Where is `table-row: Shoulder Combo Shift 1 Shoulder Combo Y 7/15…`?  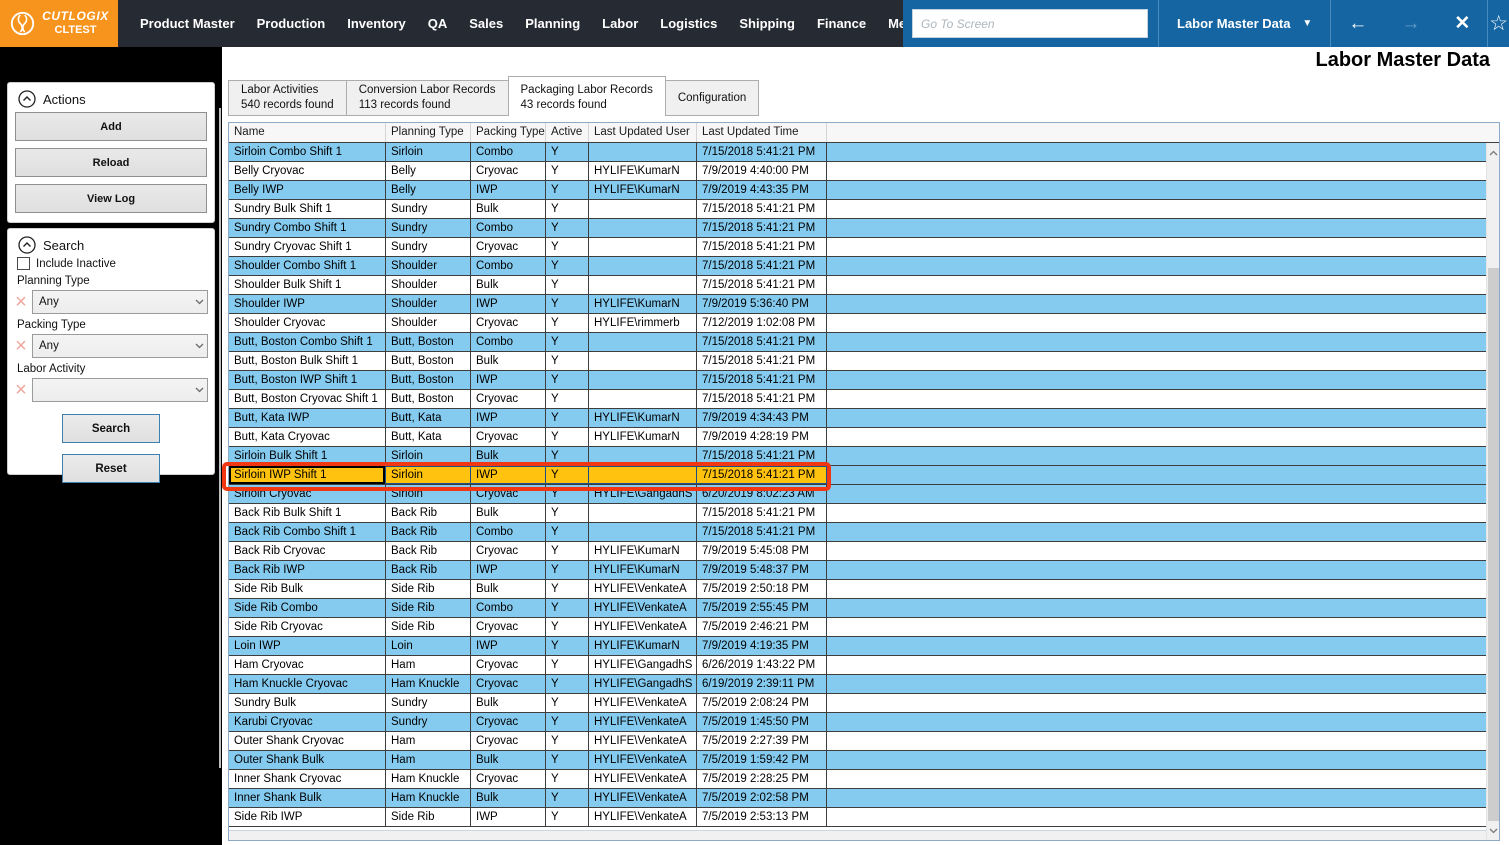 table-row: Shoulder Combo Shift 1 Shoulder Combo Y 7/15… is located at coordinates (857, 266).